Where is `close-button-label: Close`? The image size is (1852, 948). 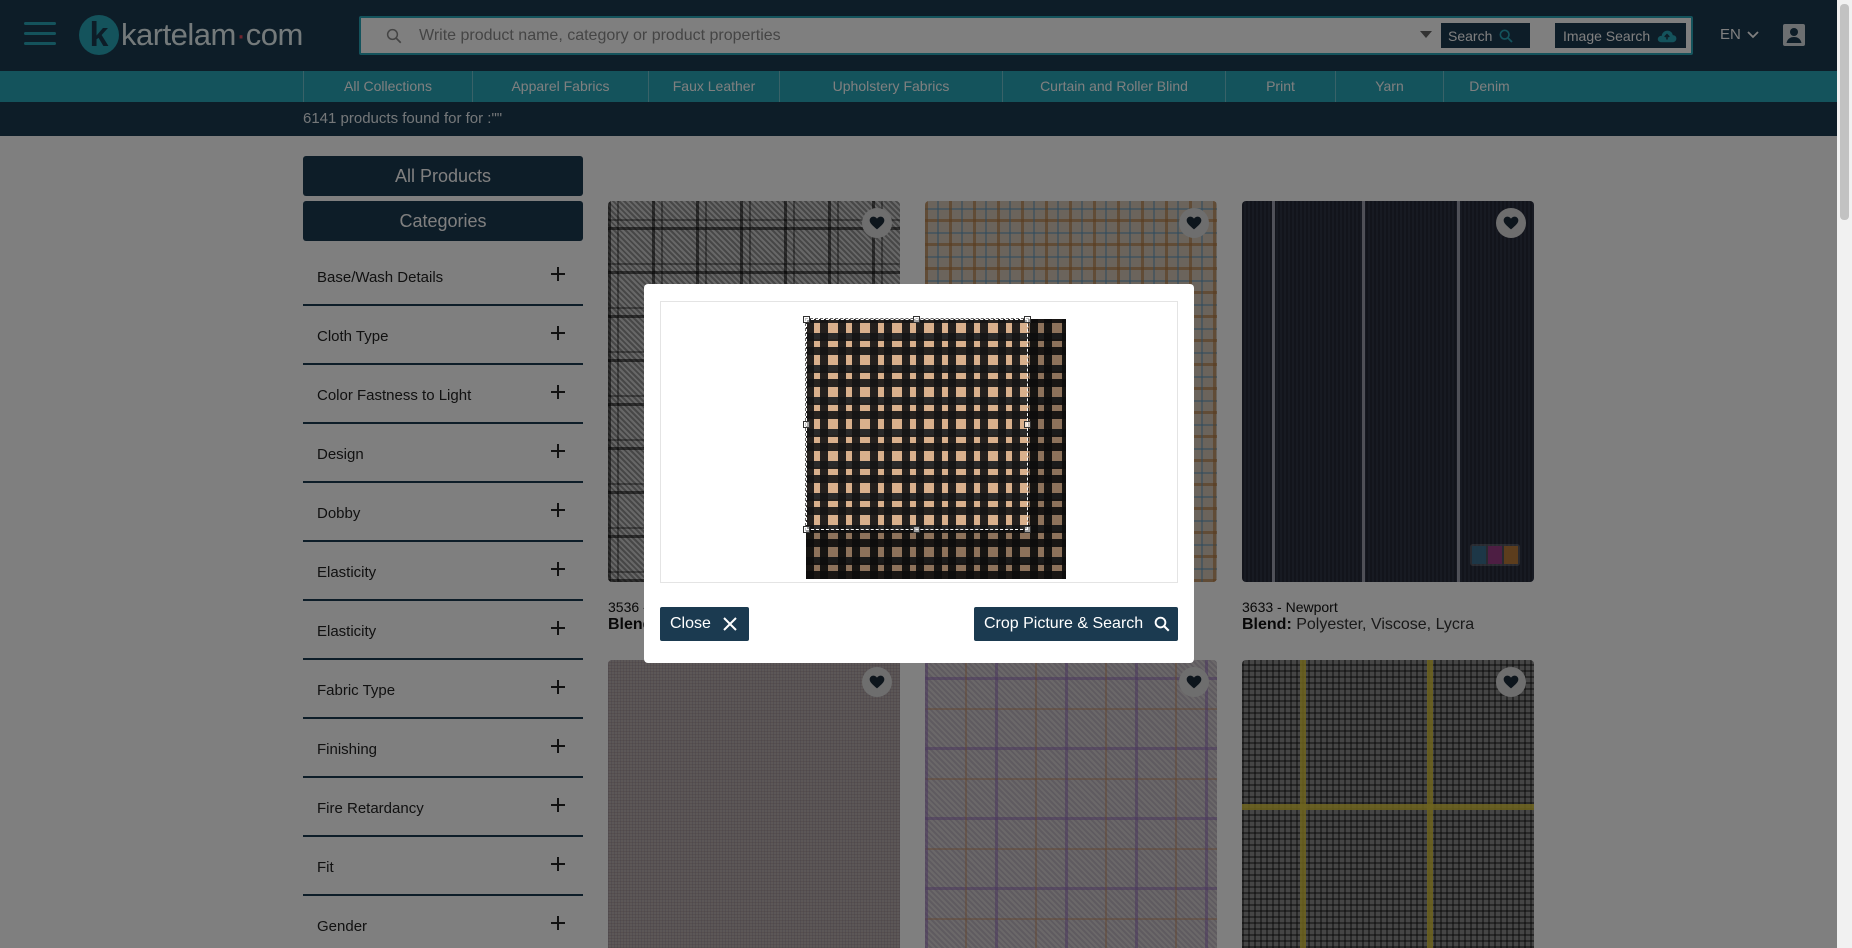 close-button-label: Close is located at coordinates (690, 623).